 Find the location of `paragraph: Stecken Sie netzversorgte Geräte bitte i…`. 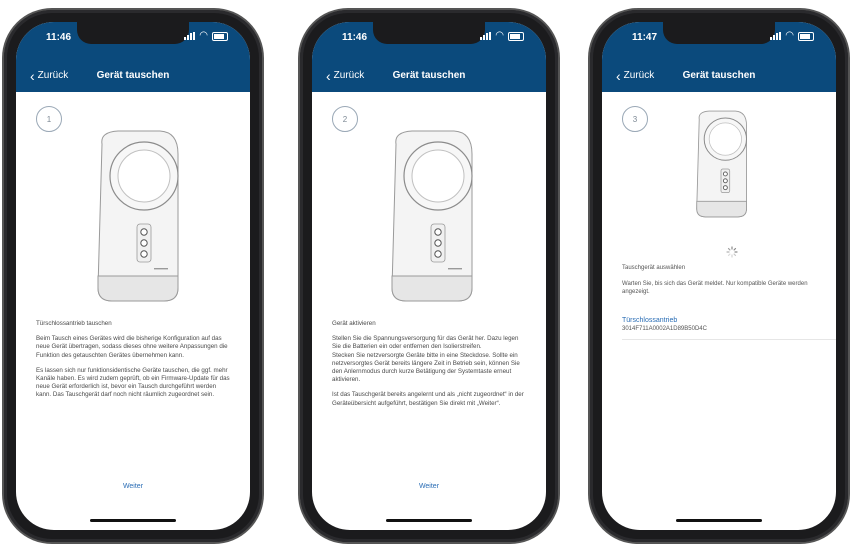

paragraph: Stecken Sie netzversorgte Geräte bitte i… is located at coordinates (426, 367).